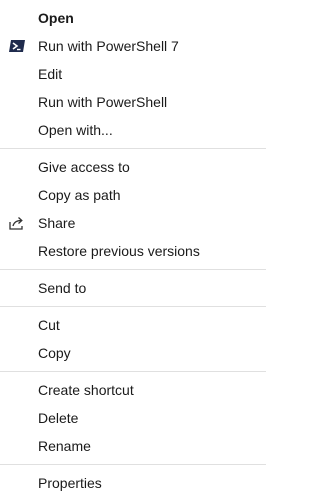  Describe the element at coordinates (133, 223) in the screenshot. I see `menu-item-share: Share` at that location.